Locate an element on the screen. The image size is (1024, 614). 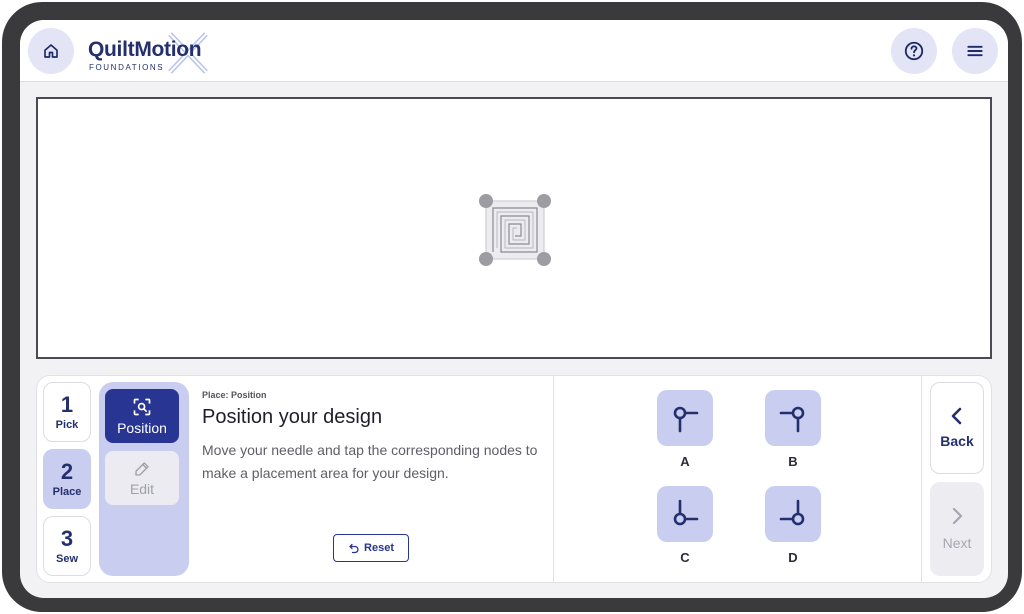
menu-button is located at coordinates (975, 51).